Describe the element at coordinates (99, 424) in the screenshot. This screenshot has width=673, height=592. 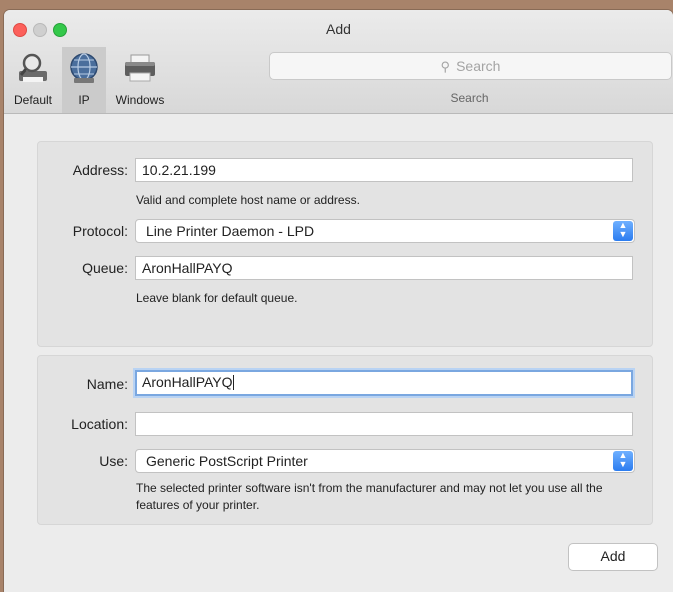
I see `location-label: Location:` at that location.